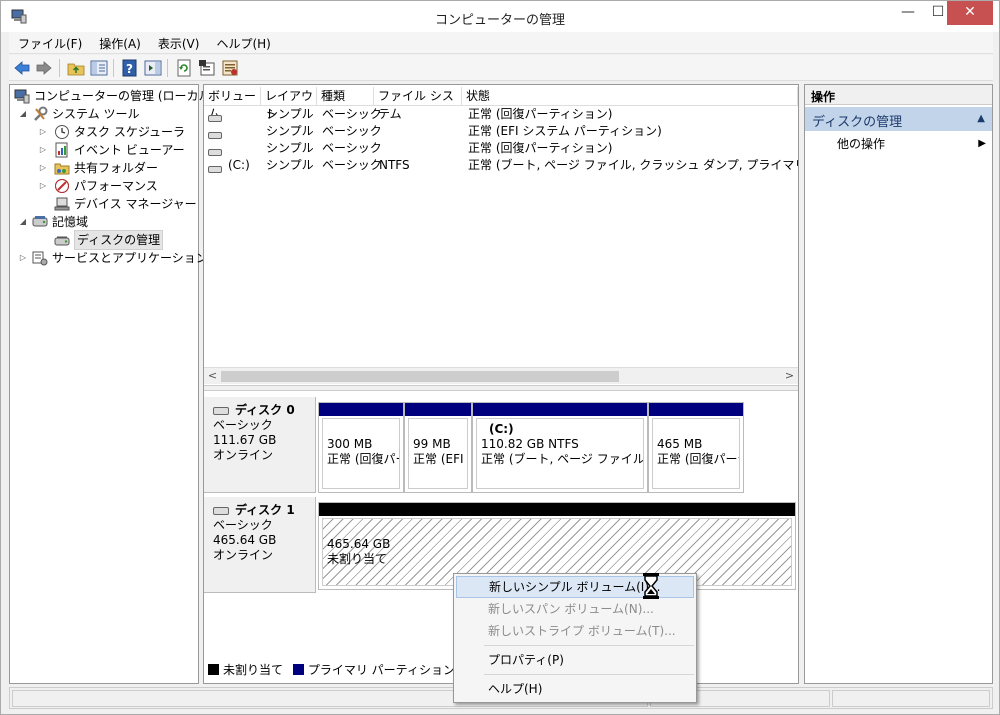  Describe the element at coordinates (565, 131) in the screenshot. I see `table-cell: 正常 (EFI システム パーティション)` at that location.